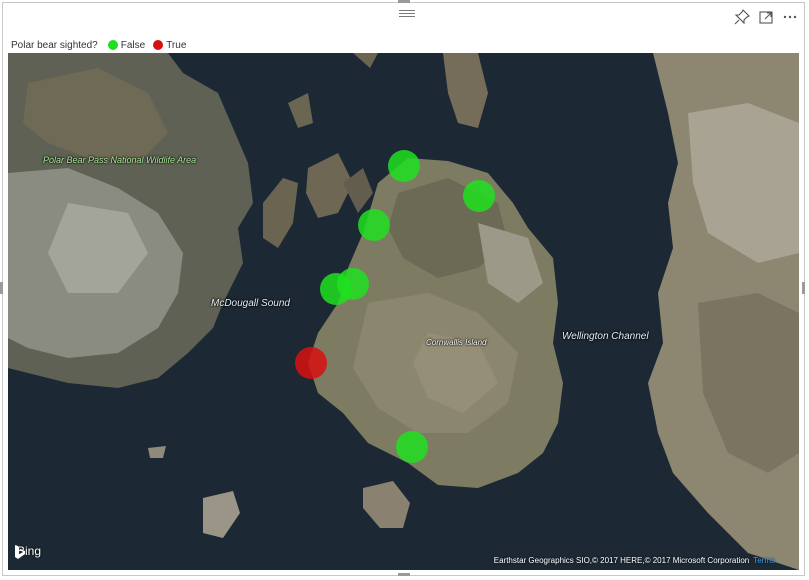 This screenshot has width=809, height=580. I want to click on label-wellington-channel: Wellington Channel, so click(605, 336).